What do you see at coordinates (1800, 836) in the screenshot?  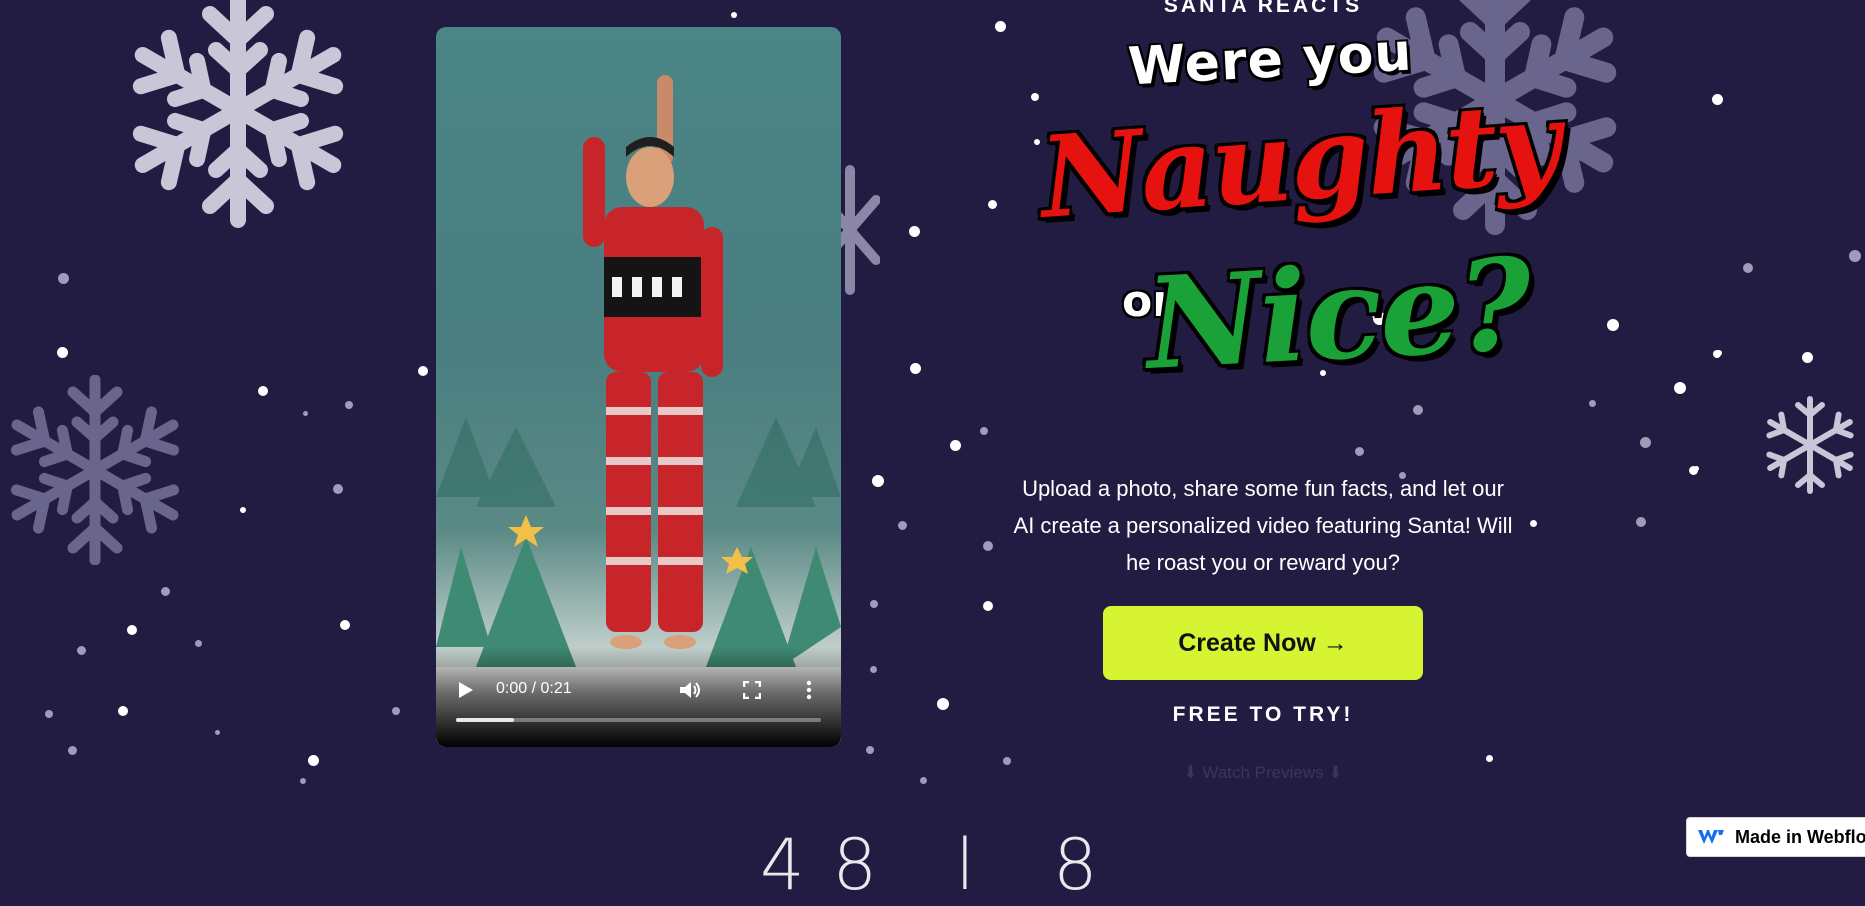 I see `webflow-badge-label: Made in Webflow` at bounding box center [1800, 836].